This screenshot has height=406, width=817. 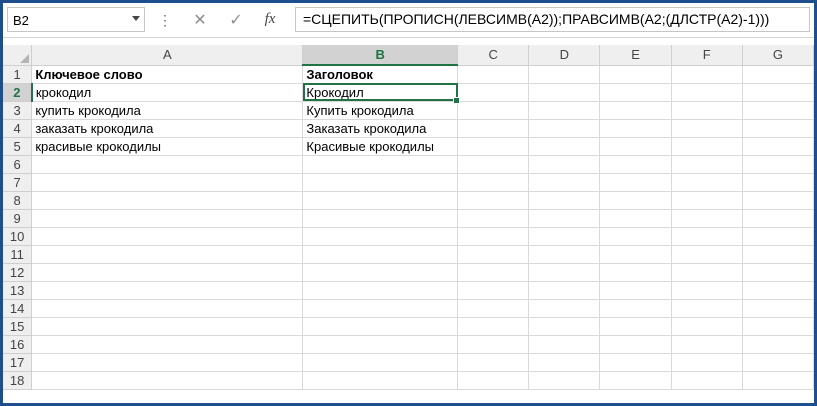 What do you see at coordinates (270, 19) in the screenshot?
I see `insert-function-icon: fx` at bounding box center [270, 19].